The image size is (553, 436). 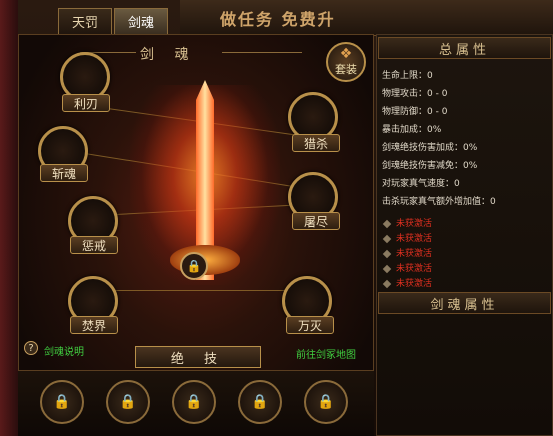 What do you see at coordinates (415, 94) in the screenshot?
I see `stat-phys-atk: 物理攻击：0 - 0` at bounding box center [415, 94].